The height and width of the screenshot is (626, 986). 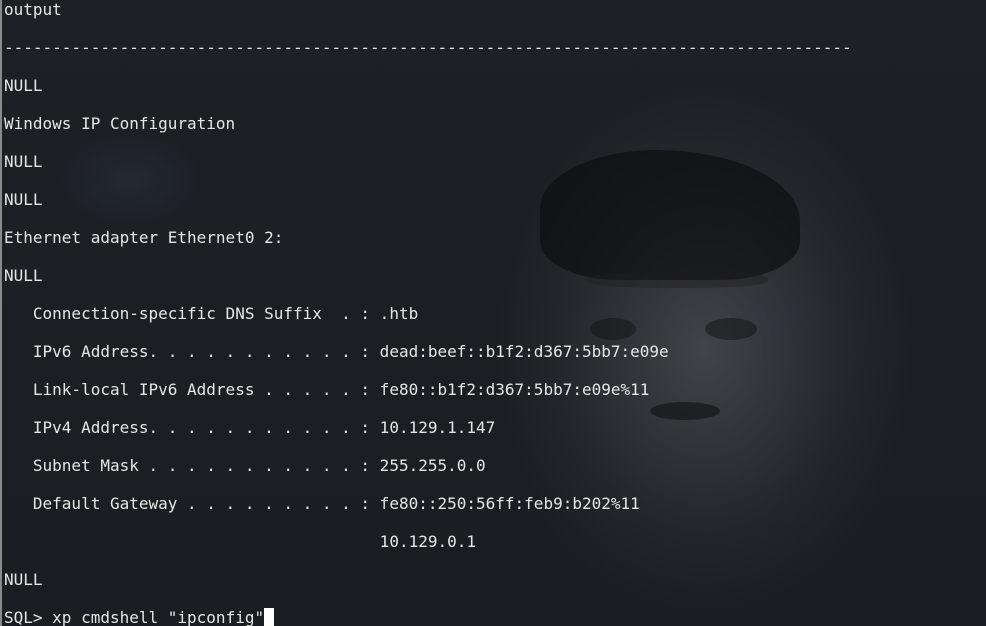 What do you see at coordinates (240, 541) in the screenshot?
I see `output-line: 10.129.0.1` at bounding box center [240, 541].